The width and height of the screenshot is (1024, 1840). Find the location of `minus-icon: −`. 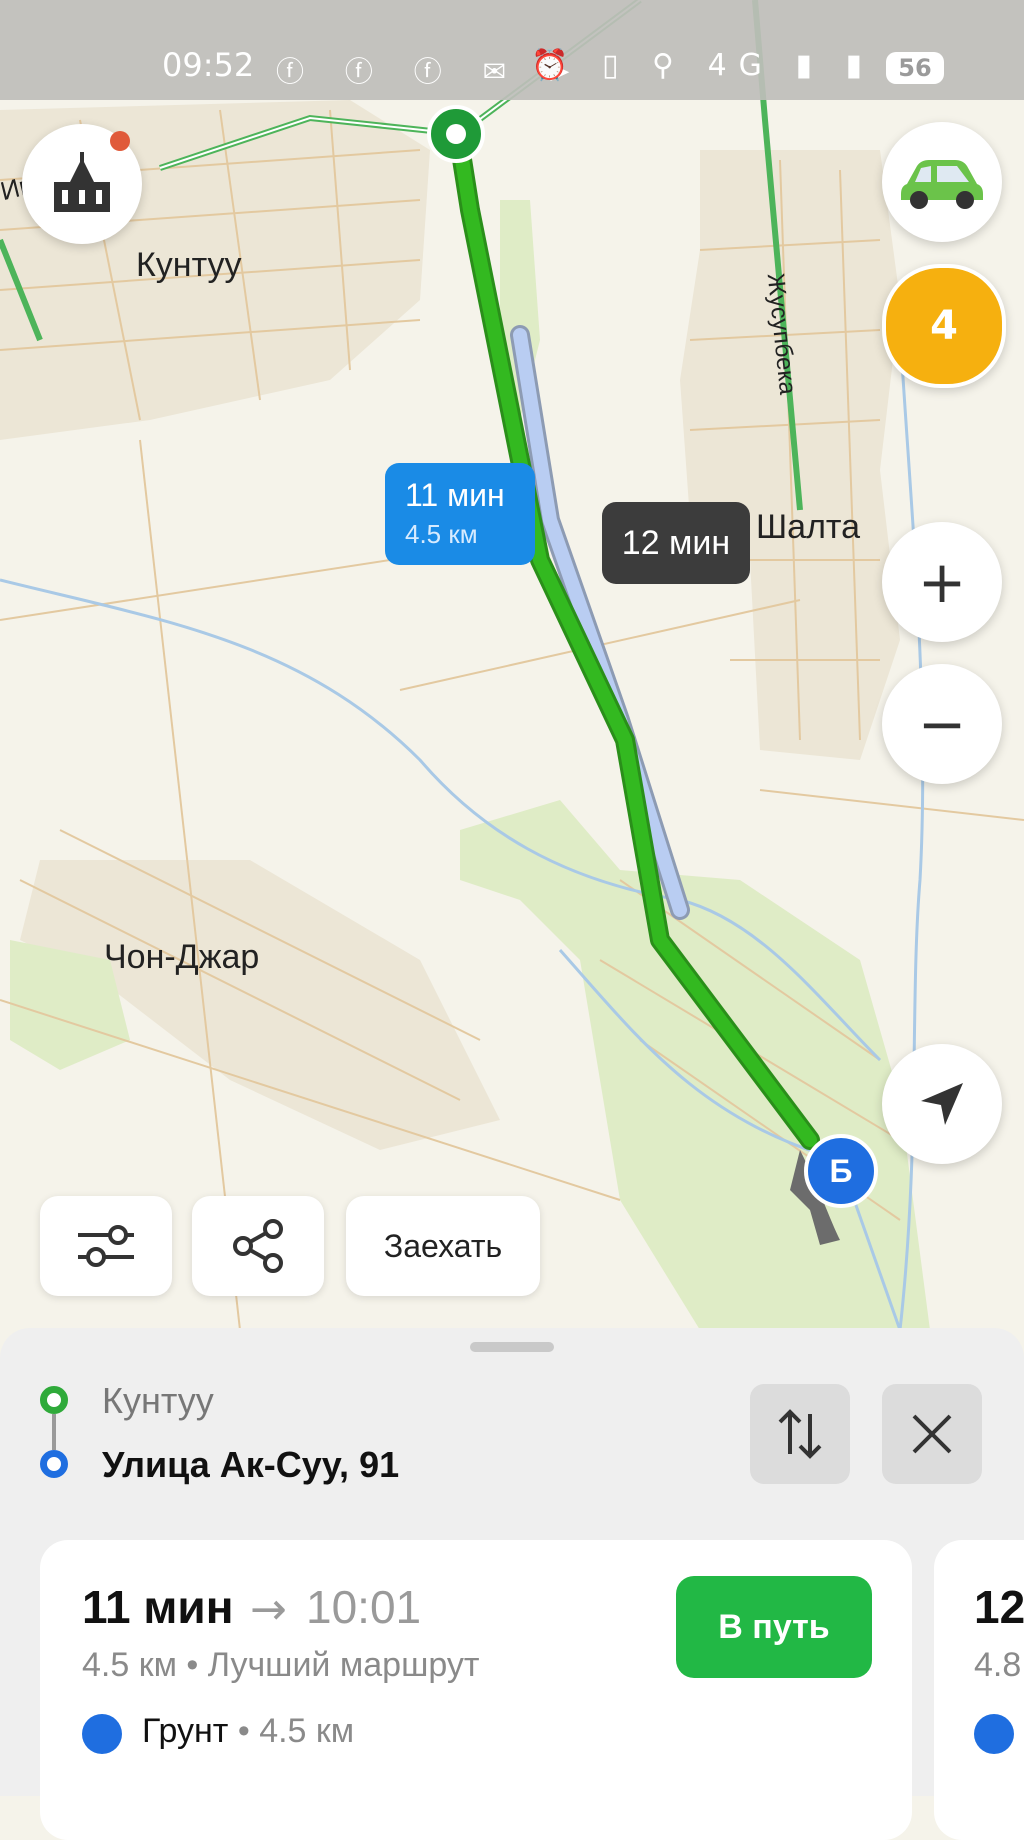

minus-icon: − is located at coordinates (942, 724).